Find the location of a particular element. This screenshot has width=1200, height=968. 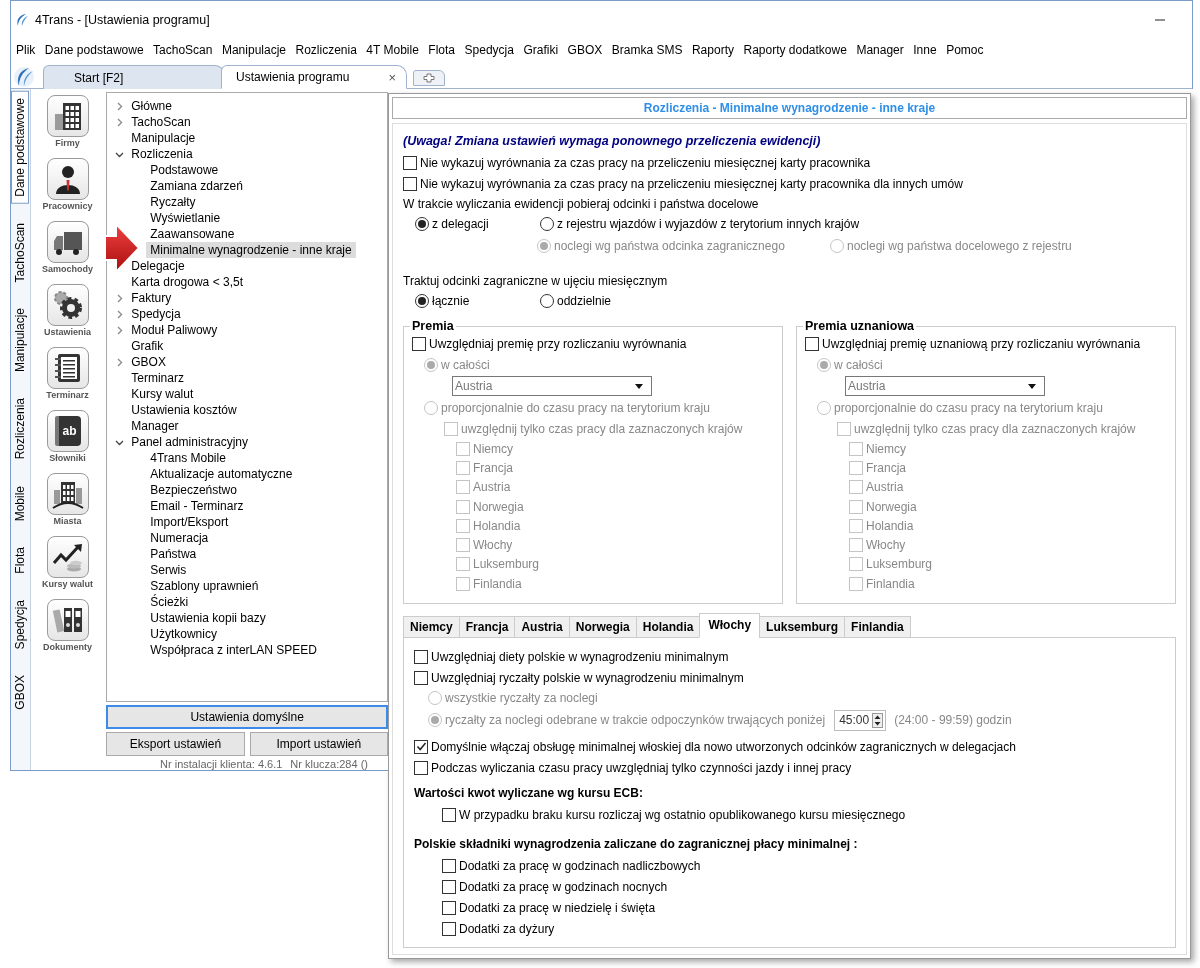

tree-item: Moduł Paliwowy is located at coordinates (168, 330).